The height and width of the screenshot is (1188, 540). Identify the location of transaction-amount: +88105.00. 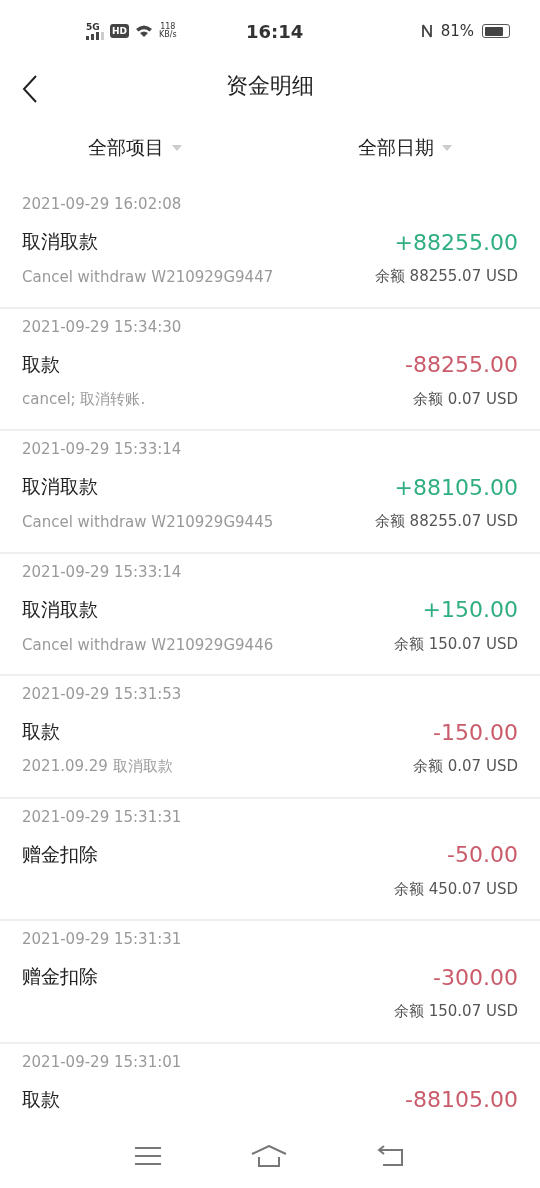
(456, 487).